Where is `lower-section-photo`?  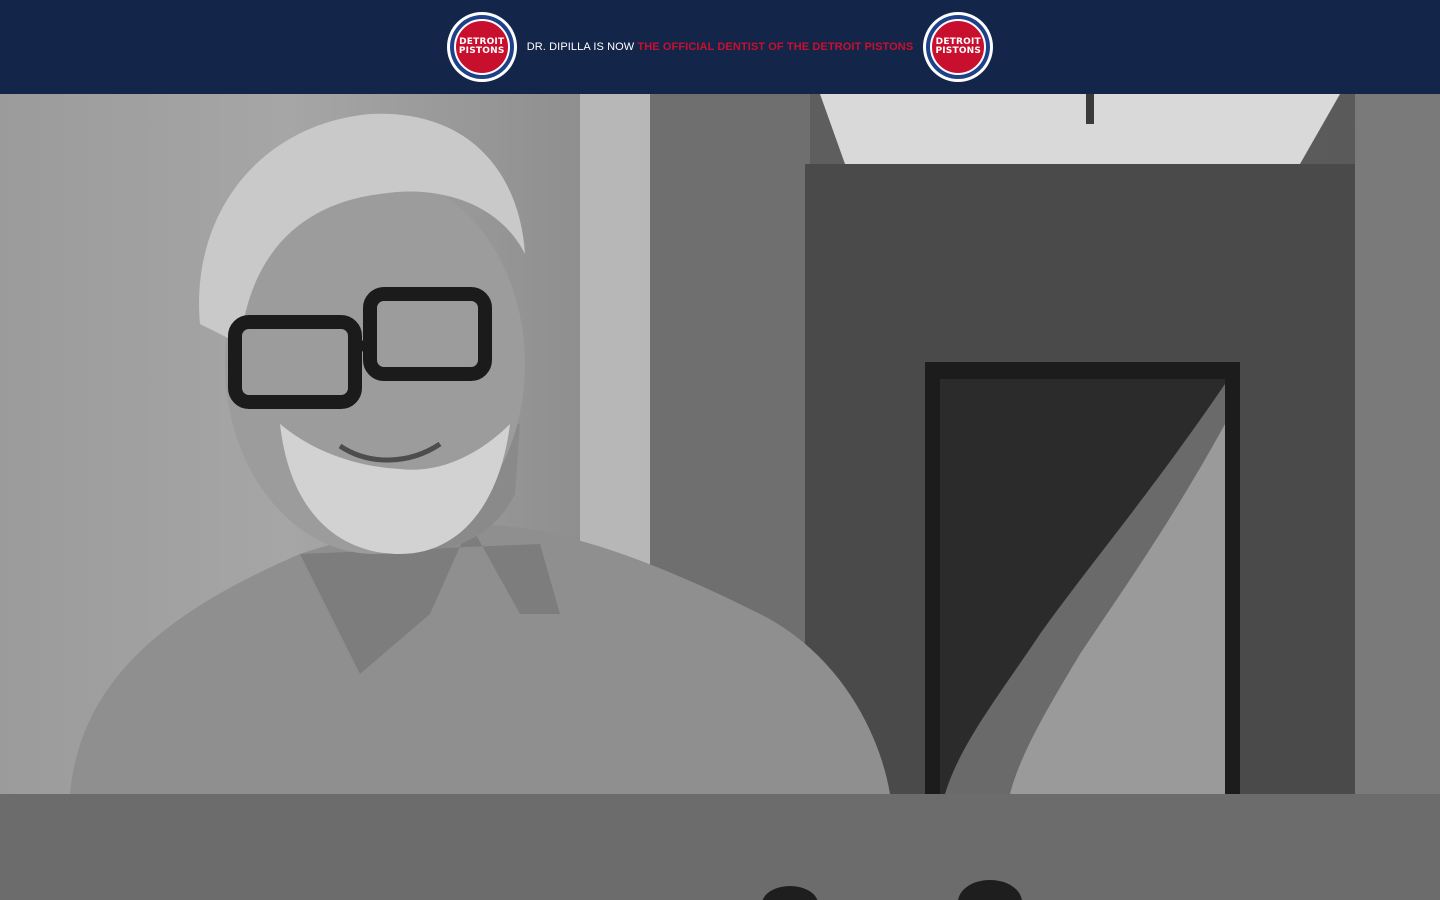 lower-section-photo is located at coordinates (720, 847).